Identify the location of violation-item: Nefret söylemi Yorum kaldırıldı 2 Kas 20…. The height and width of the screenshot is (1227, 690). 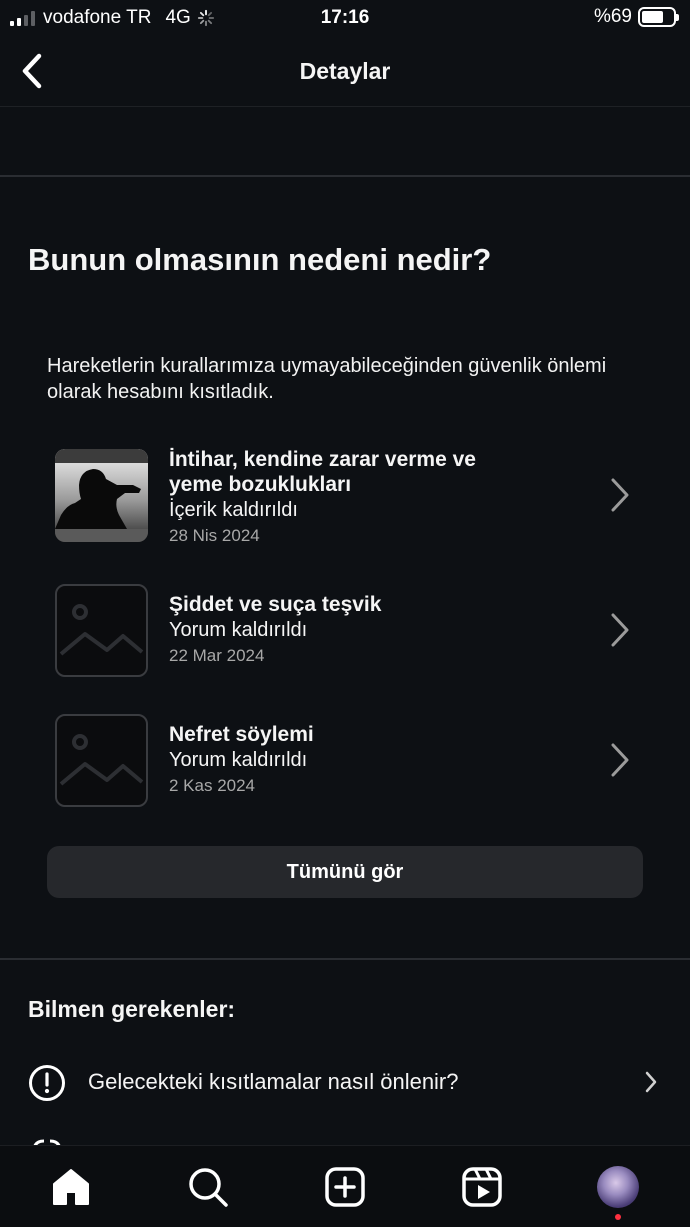
(350, 760).